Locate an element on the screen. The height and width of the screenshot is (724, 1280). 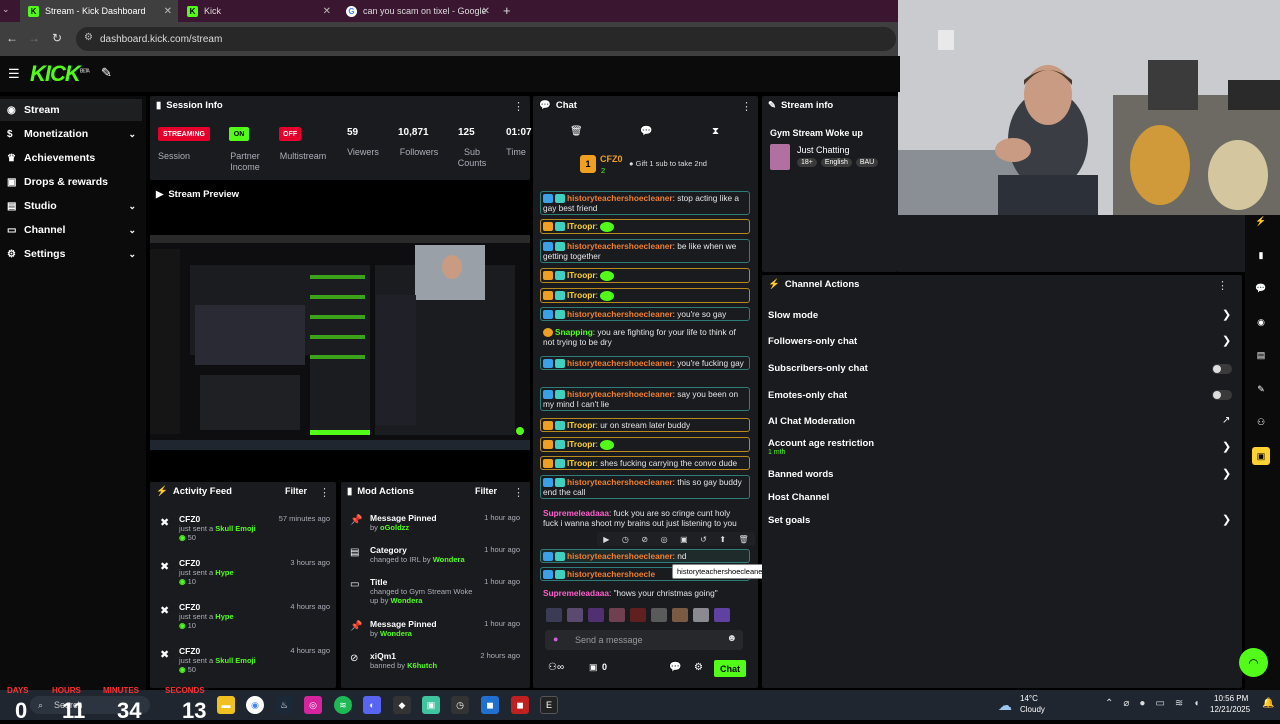
action-ai-moderation: AI Chat Moderation is located at coordinates (811, 421).